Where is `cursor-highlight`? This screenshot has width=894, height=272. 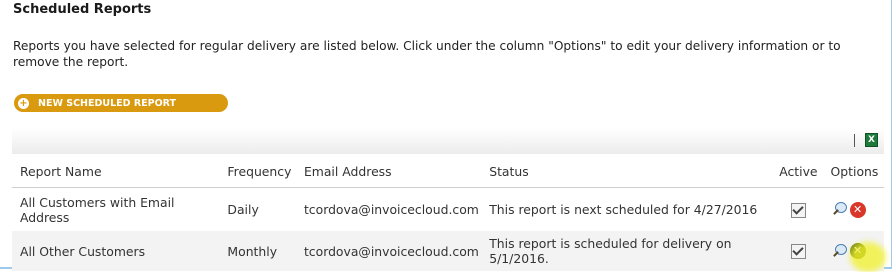 cursor-highlight is located at coordinates (868, 257).